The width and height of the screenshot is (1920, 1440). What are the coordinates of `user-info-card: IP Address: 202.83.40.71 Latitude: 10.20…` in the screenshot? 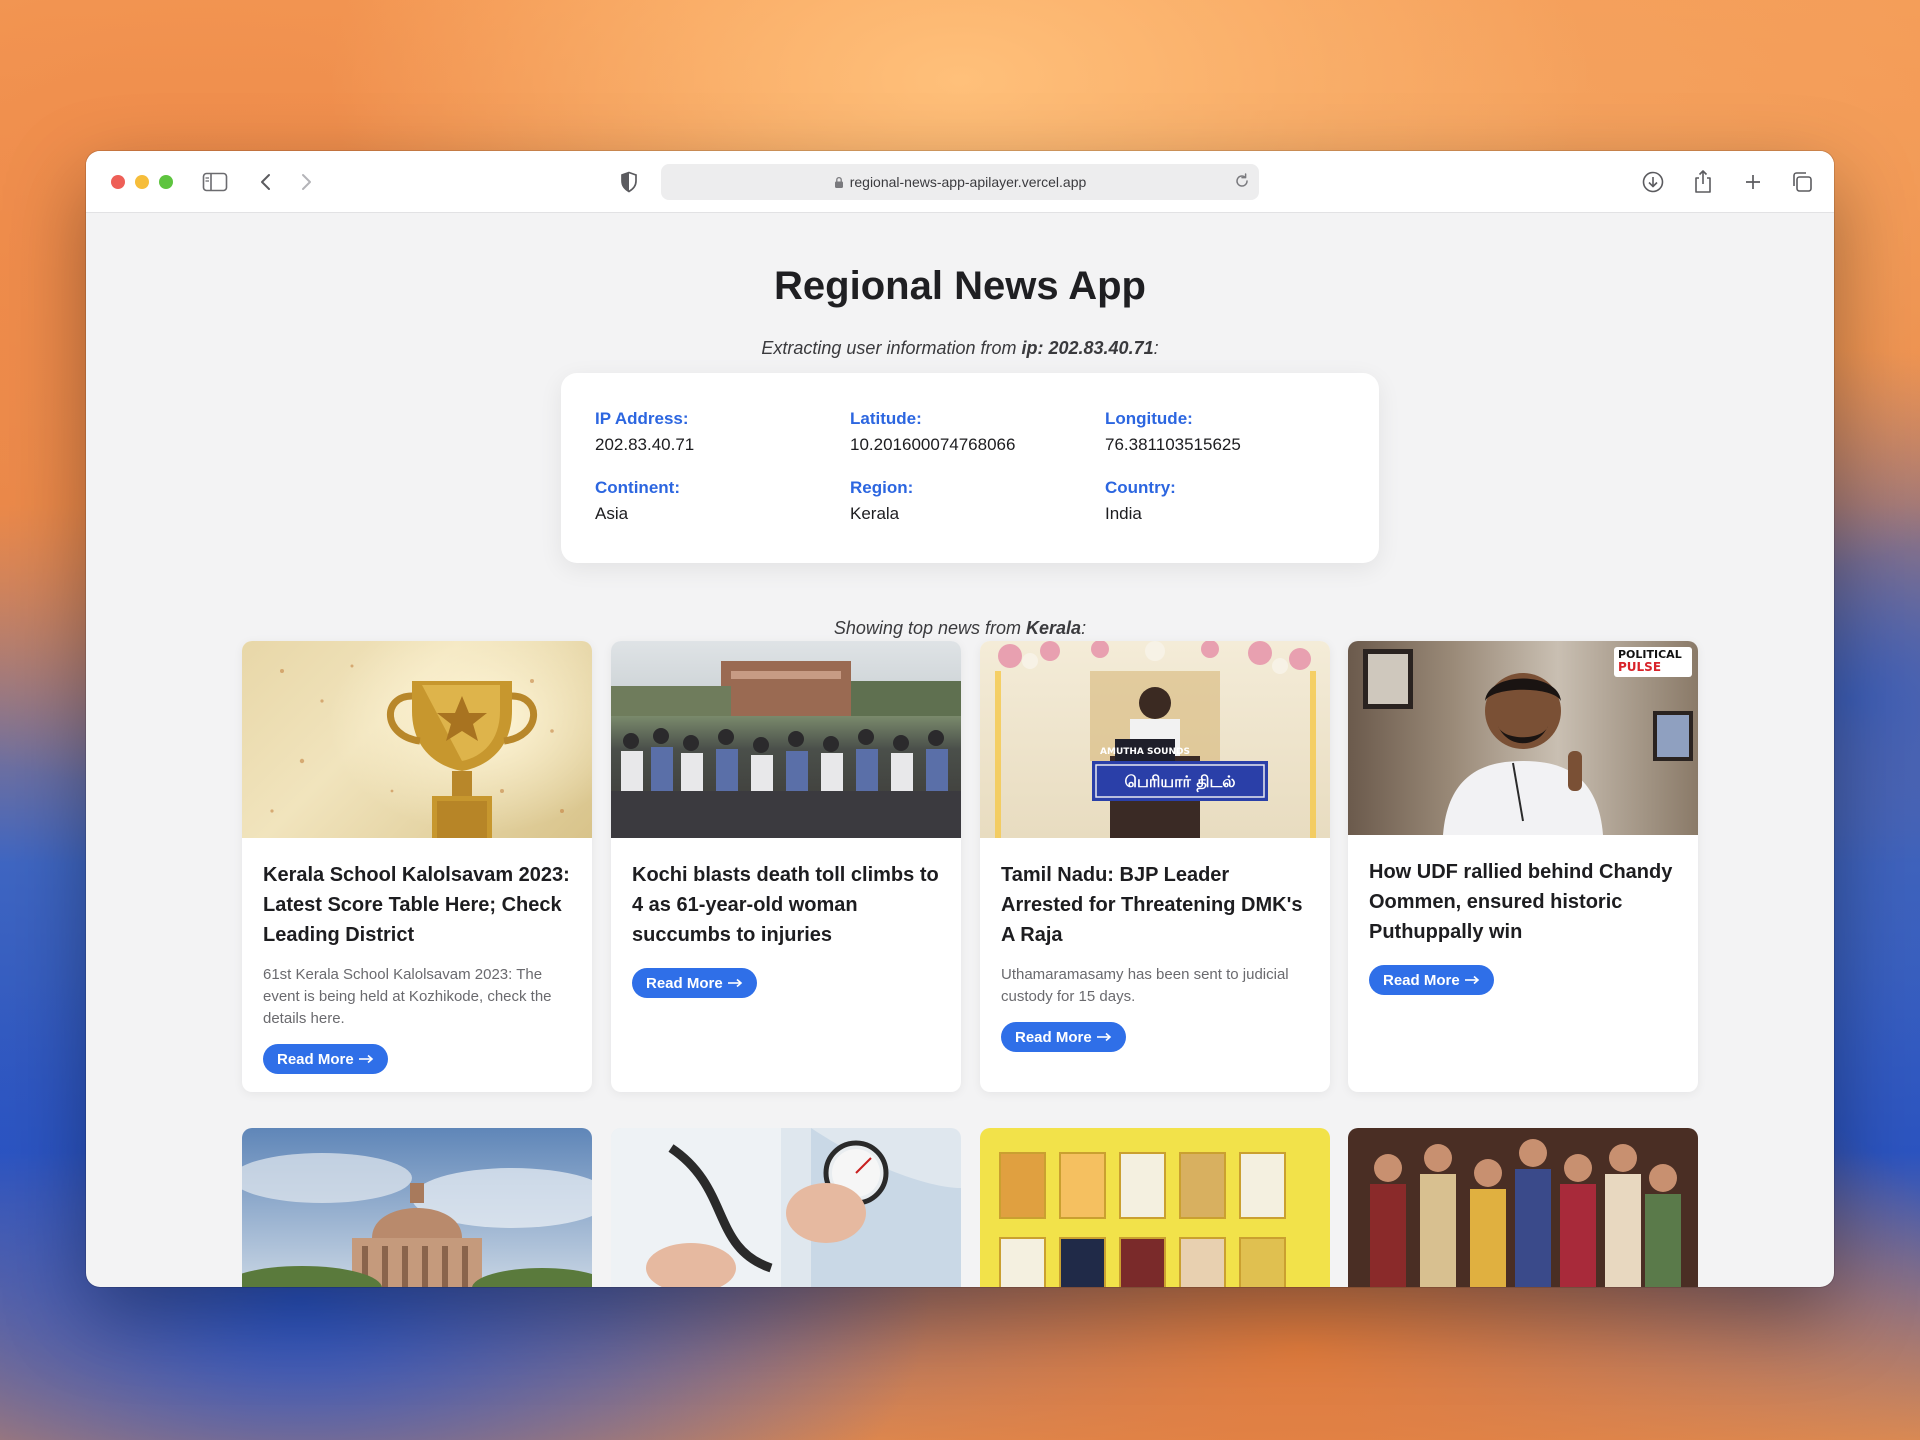 It's located at (970, 468).